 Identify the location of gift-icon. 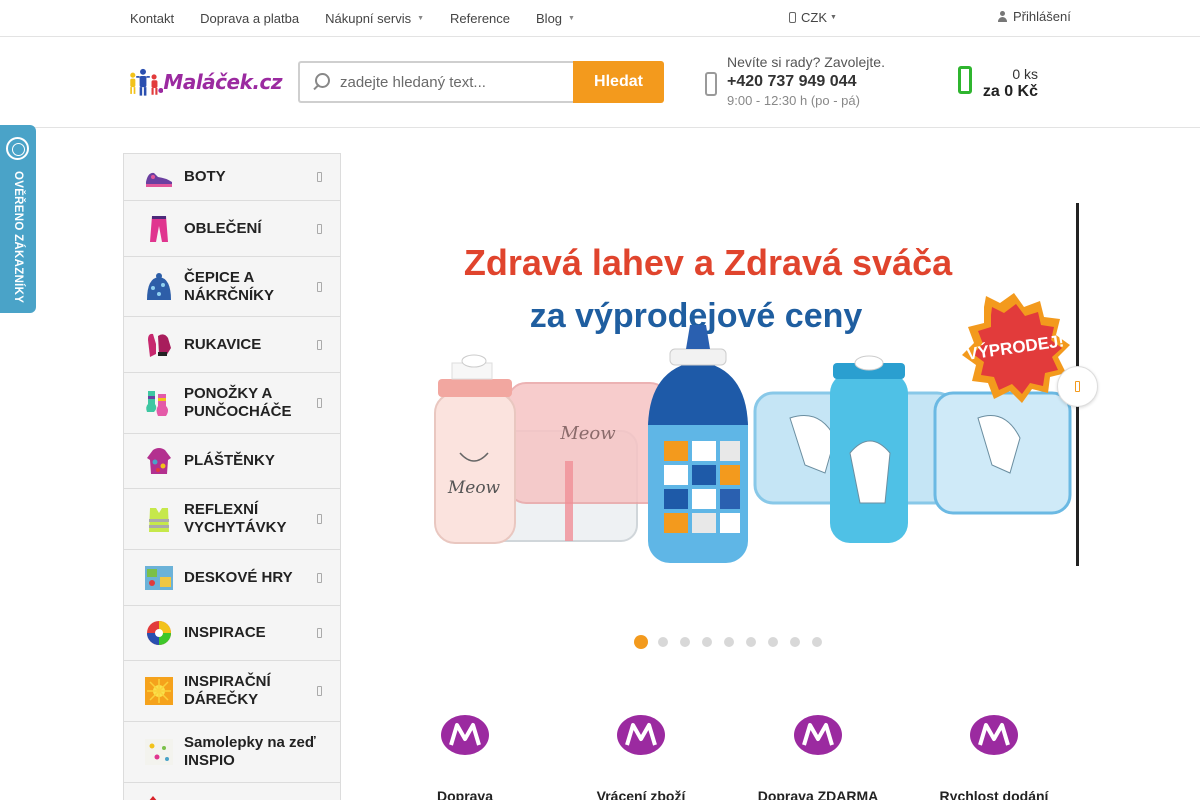
(159, 691).